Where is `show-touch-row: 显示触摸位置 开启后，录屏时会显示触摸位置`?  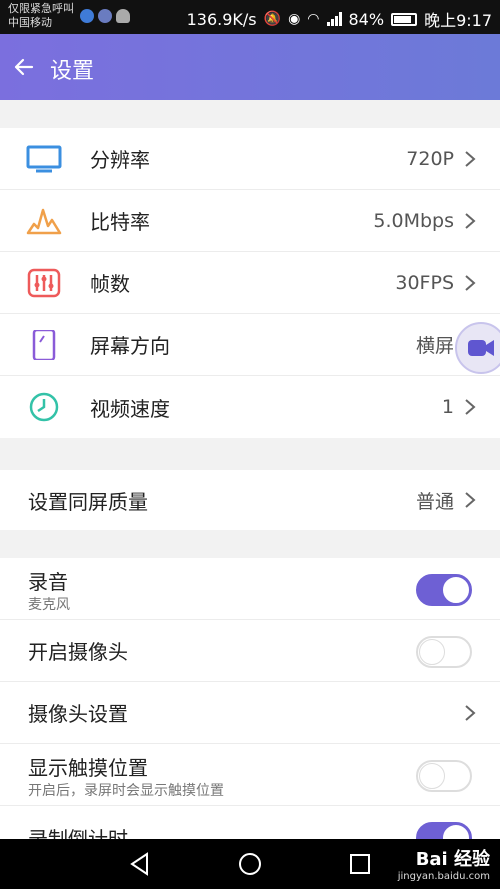
show-touch-row: 显示触摸位置 开启后，录屏时会显示触摸位置 is located at coordinates (250, 775).